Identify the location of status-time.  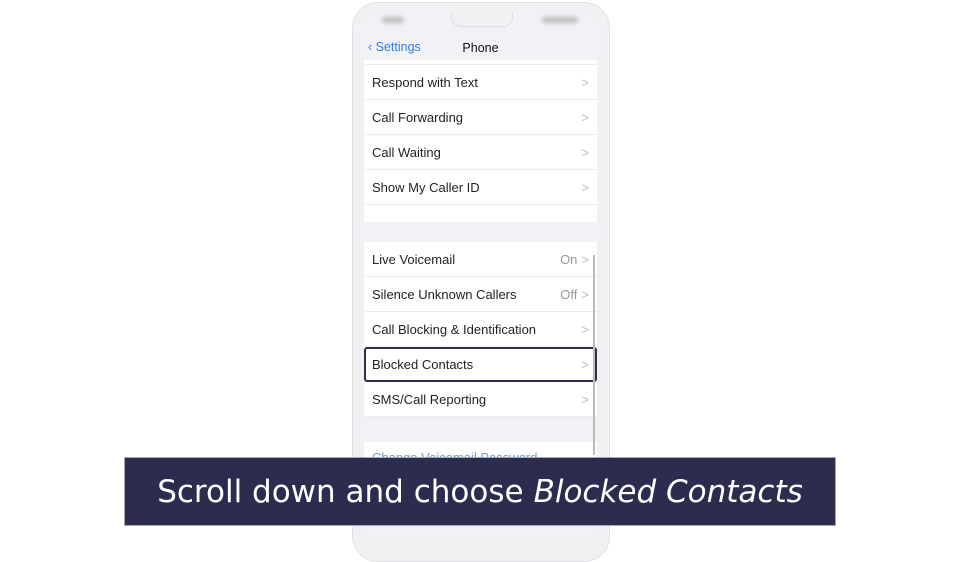
(393, 20).